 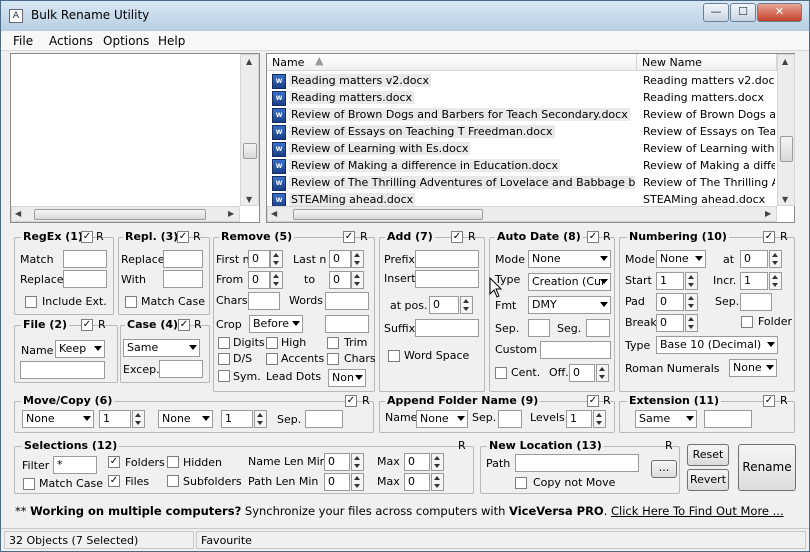 What do you see at coordinates (786, 130) in the screenshot?
I see `list-vscrollbar: ▲ ▼` at bounding box center [786, 130].